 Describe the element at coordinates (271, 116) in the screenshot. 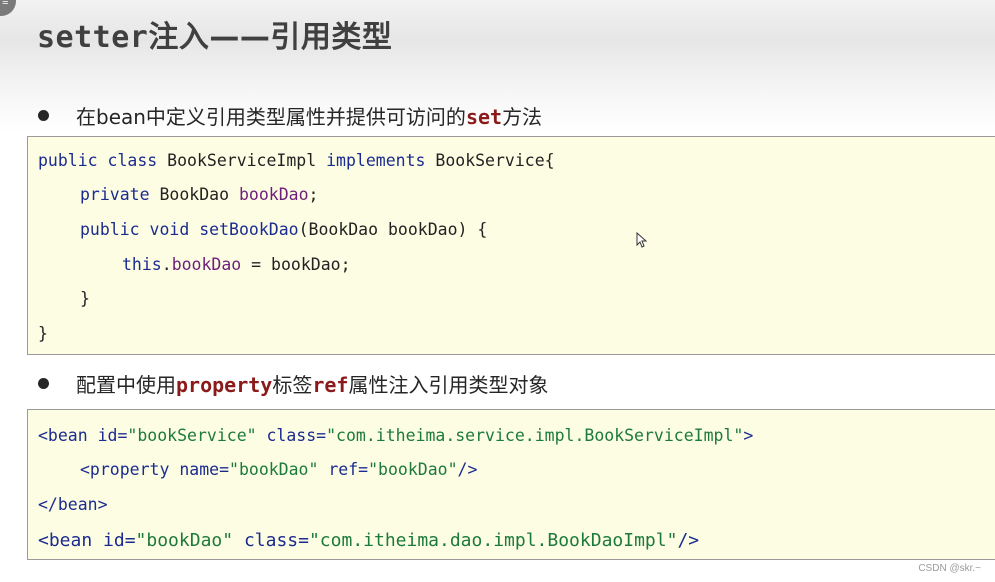

I see `bullet-1-pre: 在bean中定义引用类型属性并提供可访问的` at that location.